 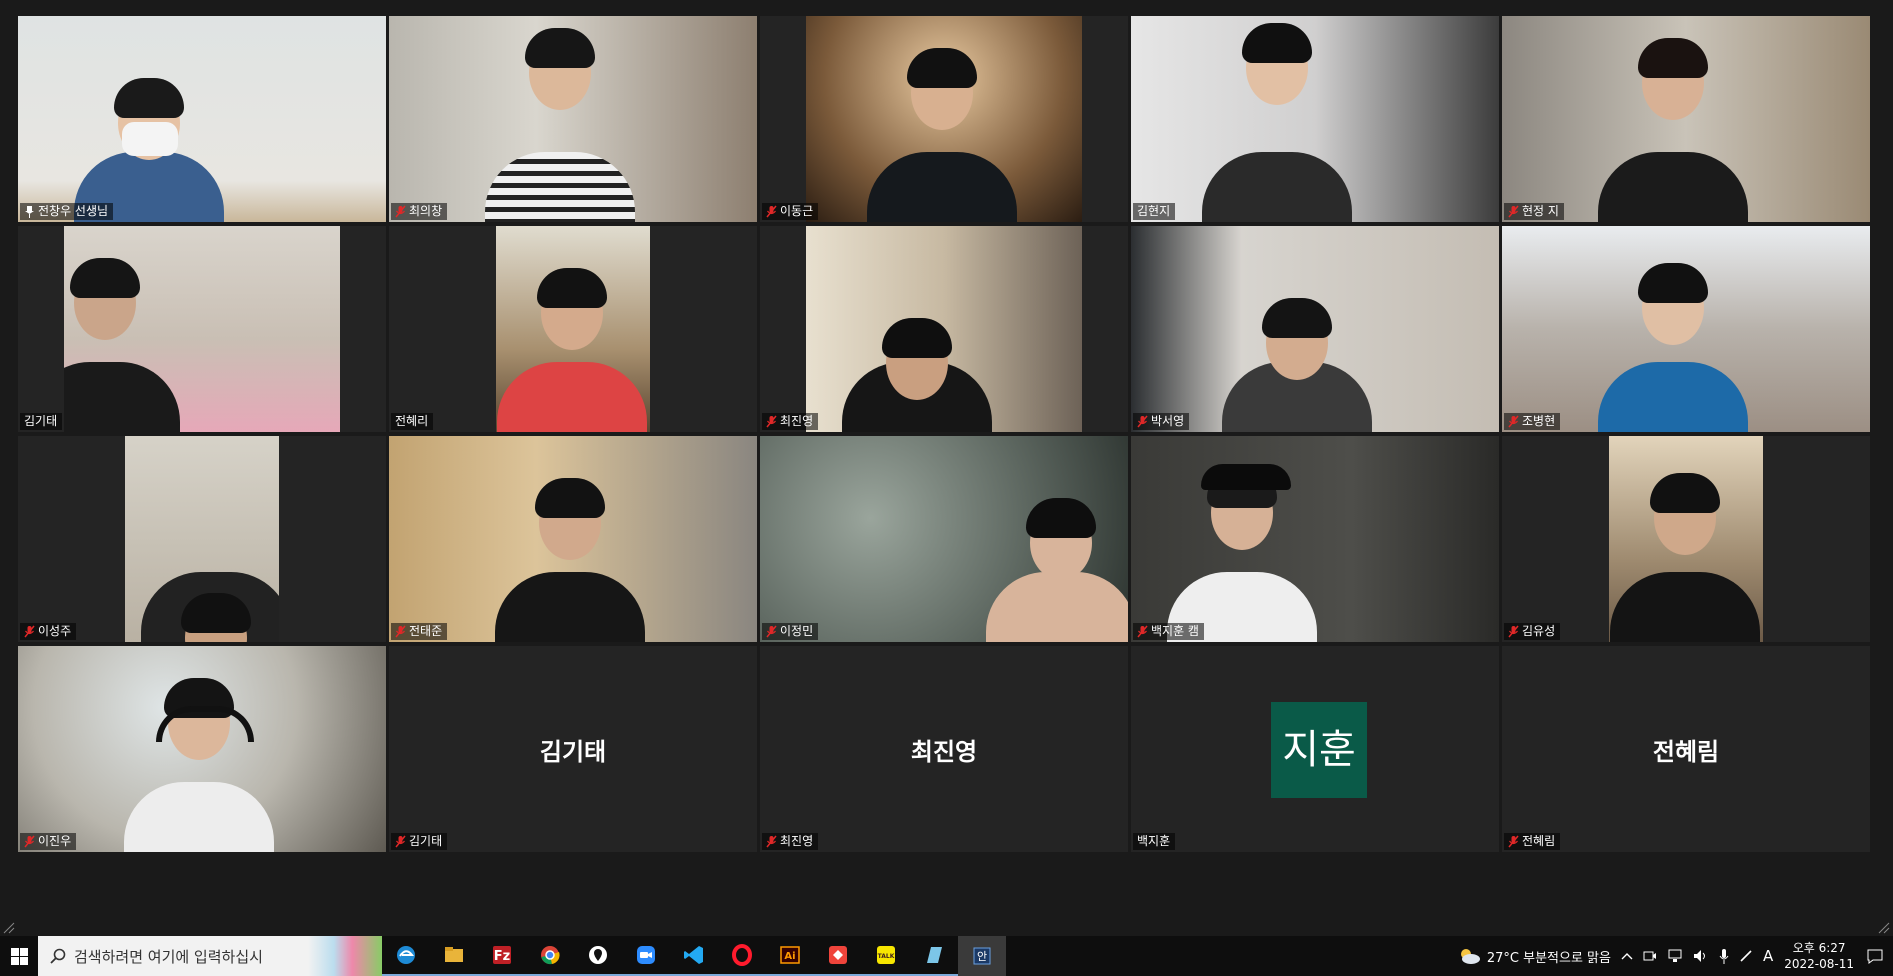 I want to click on illustrator-icon: Ai, so click(x=790, y=955).